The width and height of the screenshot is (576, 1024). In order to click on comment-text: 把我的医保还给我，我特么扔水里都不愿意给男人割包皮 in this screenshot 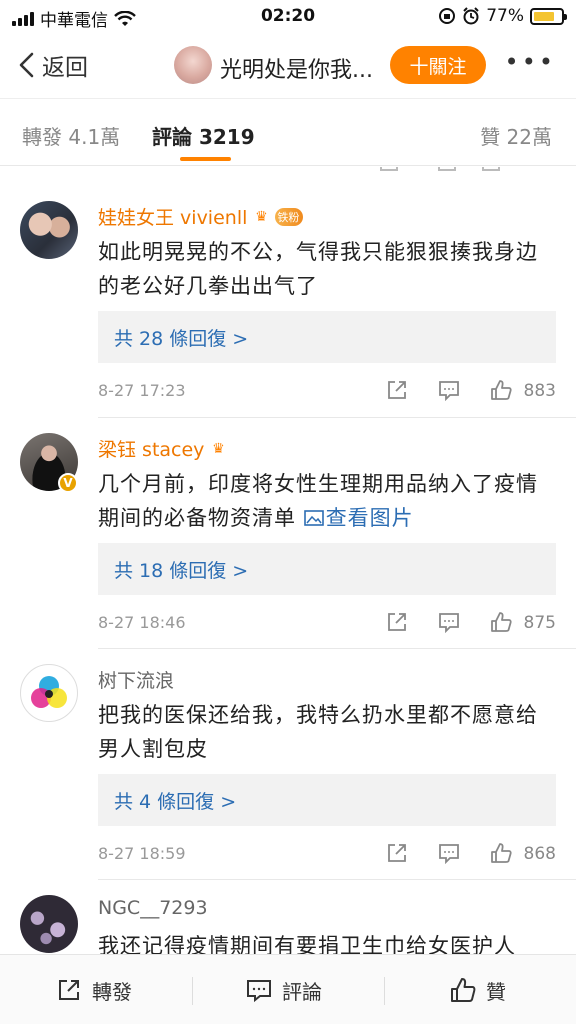, I will do `click(318, 732)`.